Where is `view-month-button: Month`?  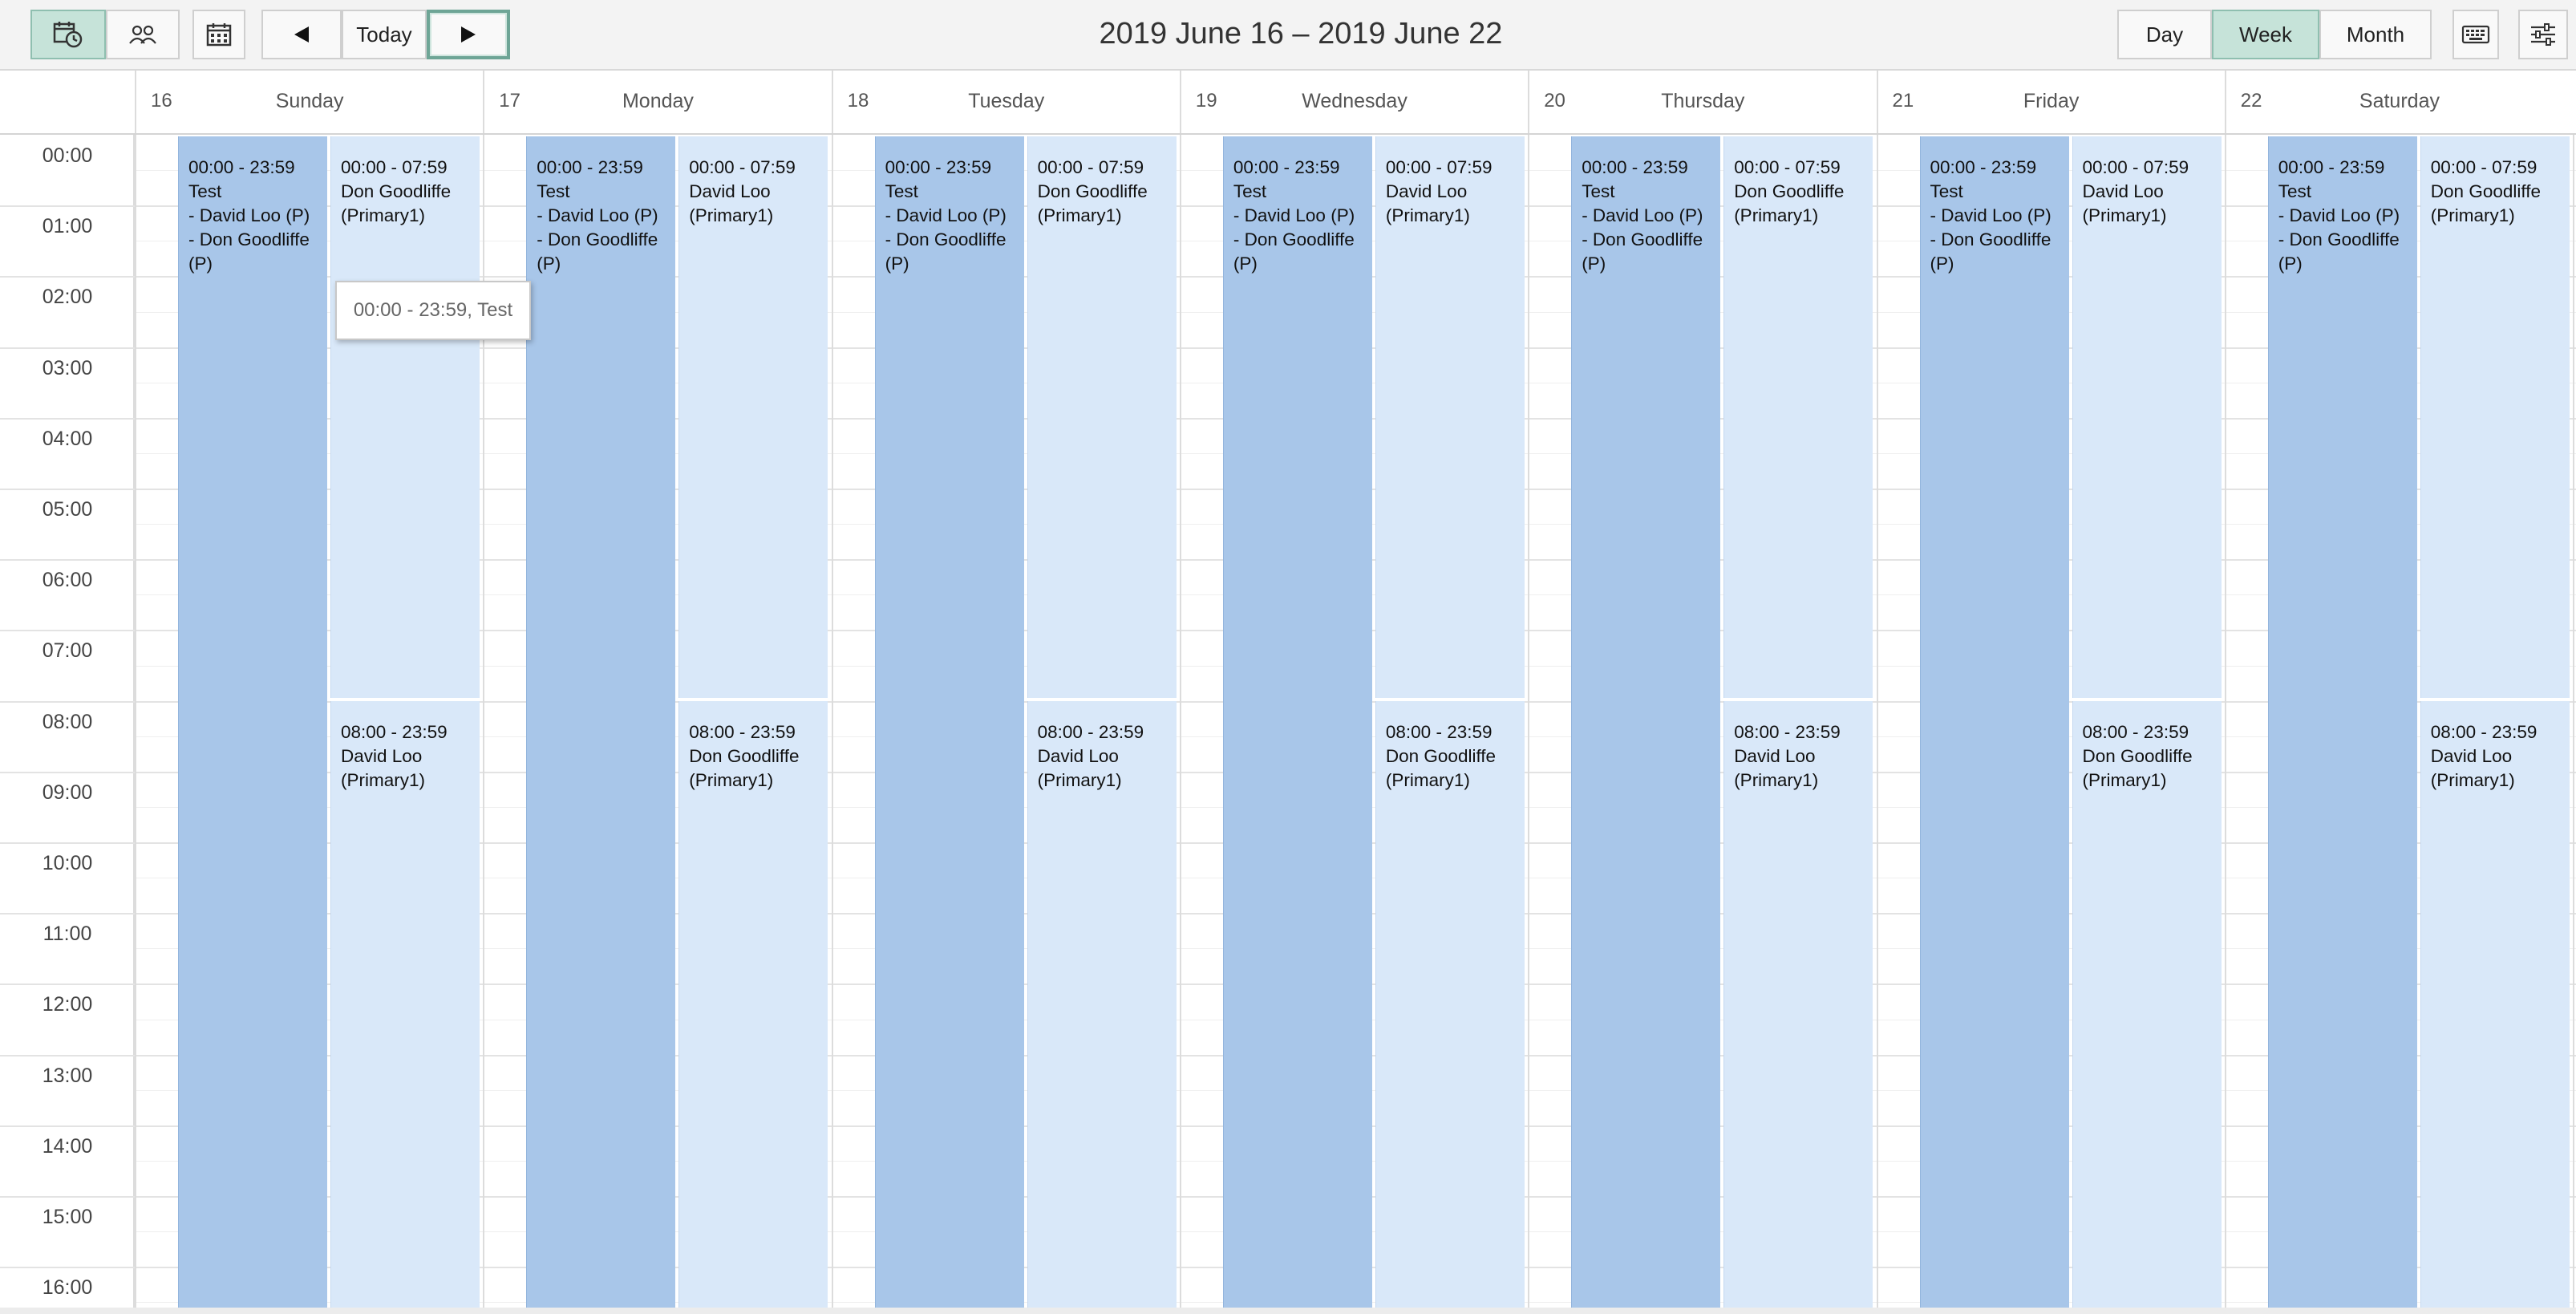
view-month-button: Month is located at coordinates (2375, 34).